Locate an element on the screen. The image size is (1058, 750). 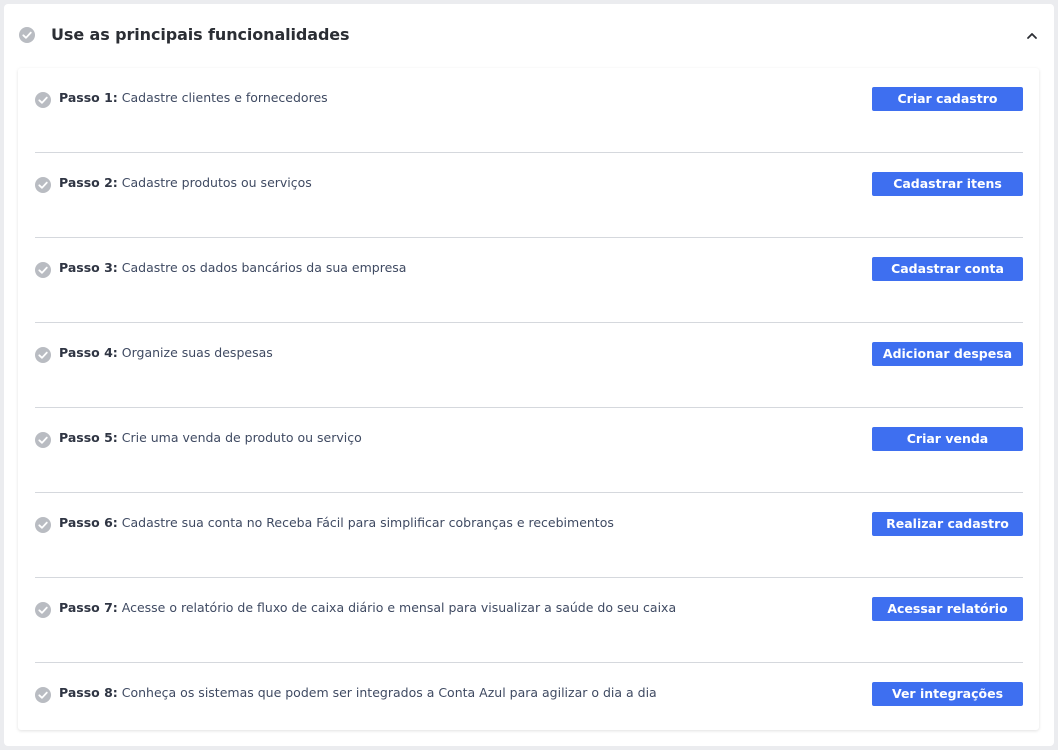
create-registration-button: Criar cadastro is located at coordinates (947, 99).